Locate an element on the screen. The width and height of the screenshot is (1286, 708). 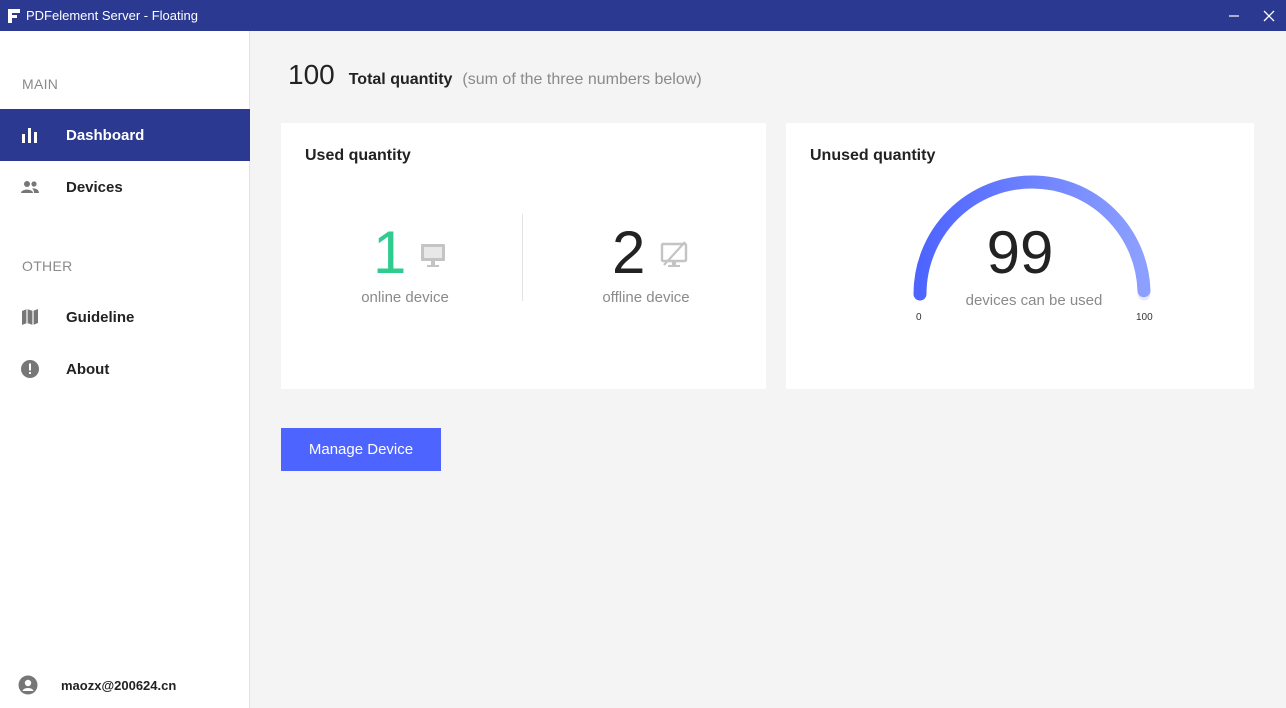
monitor-off-icon is located at coordinates (674, 255).